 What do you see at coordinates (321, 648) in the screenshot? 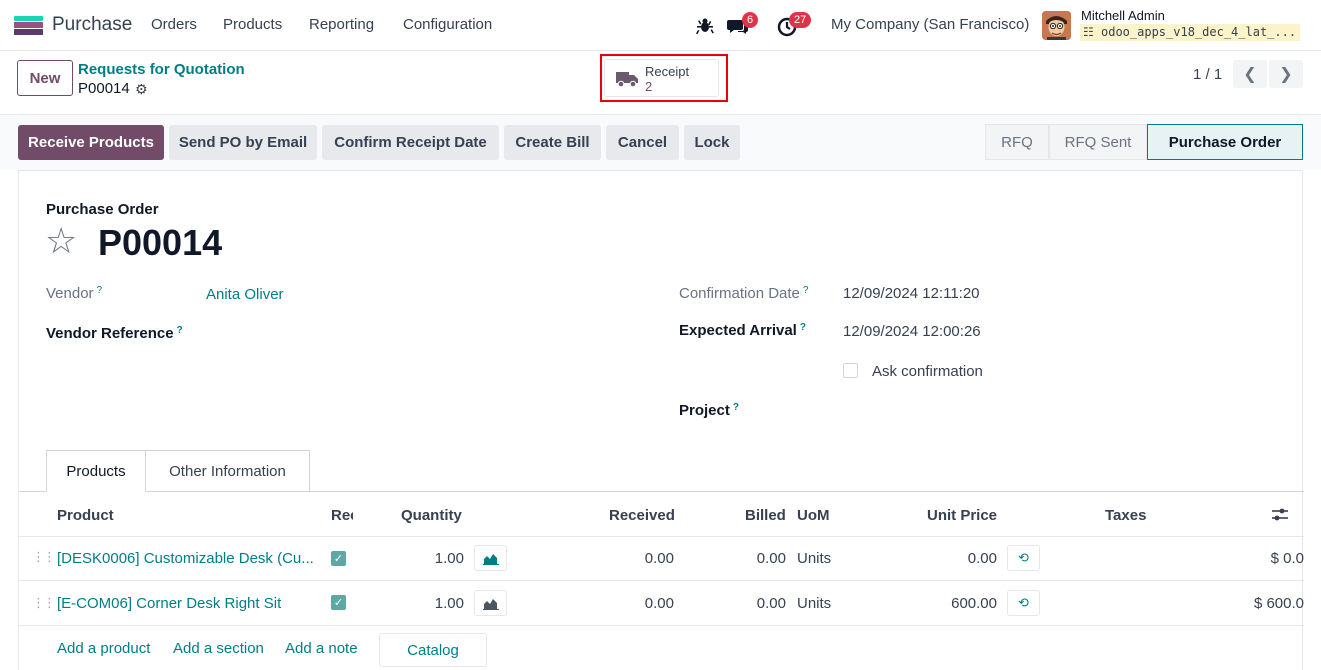
I see `add-note-link: Add a note` at bounding box center [321, 648].